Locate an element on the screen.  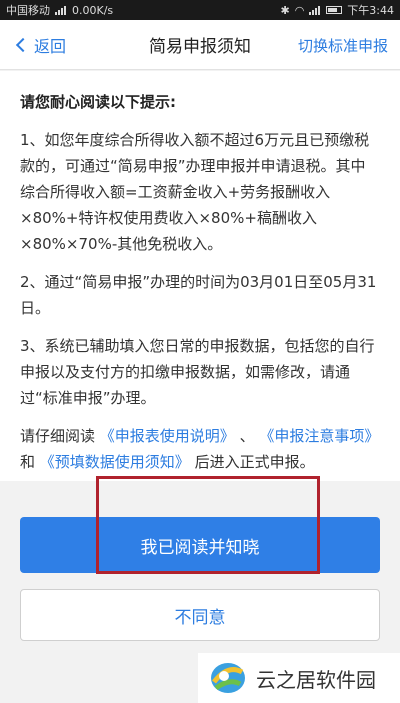
link-filing-notes: 《申报注意事项》 is located at coordinates (319, 436).